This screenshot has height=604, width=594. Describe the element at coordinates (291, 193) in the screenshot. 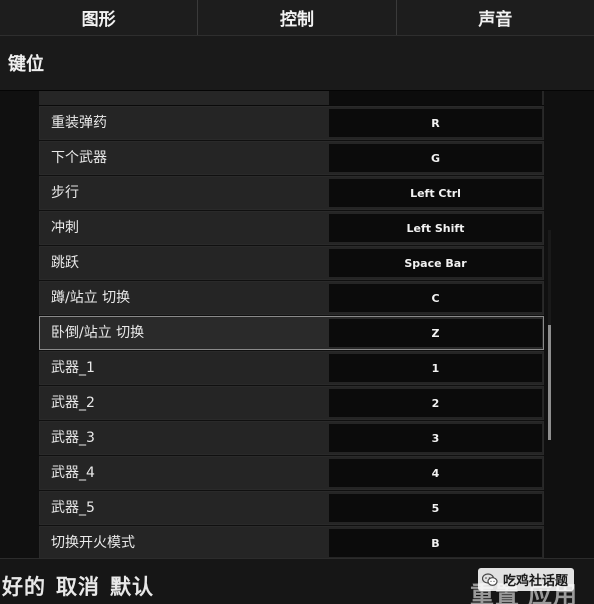

I see `list-item-walk: 步行 Left Ctrl` at that location.